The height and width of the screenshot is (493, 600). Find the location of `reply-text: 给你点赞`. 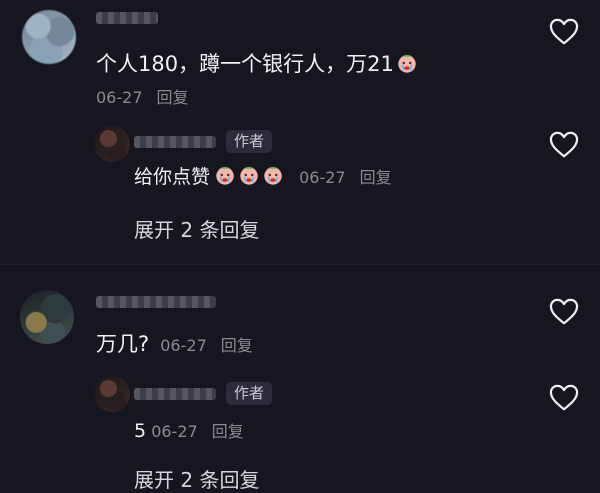

reply-text: 给你点赞 is located at coordinates (172, 177).